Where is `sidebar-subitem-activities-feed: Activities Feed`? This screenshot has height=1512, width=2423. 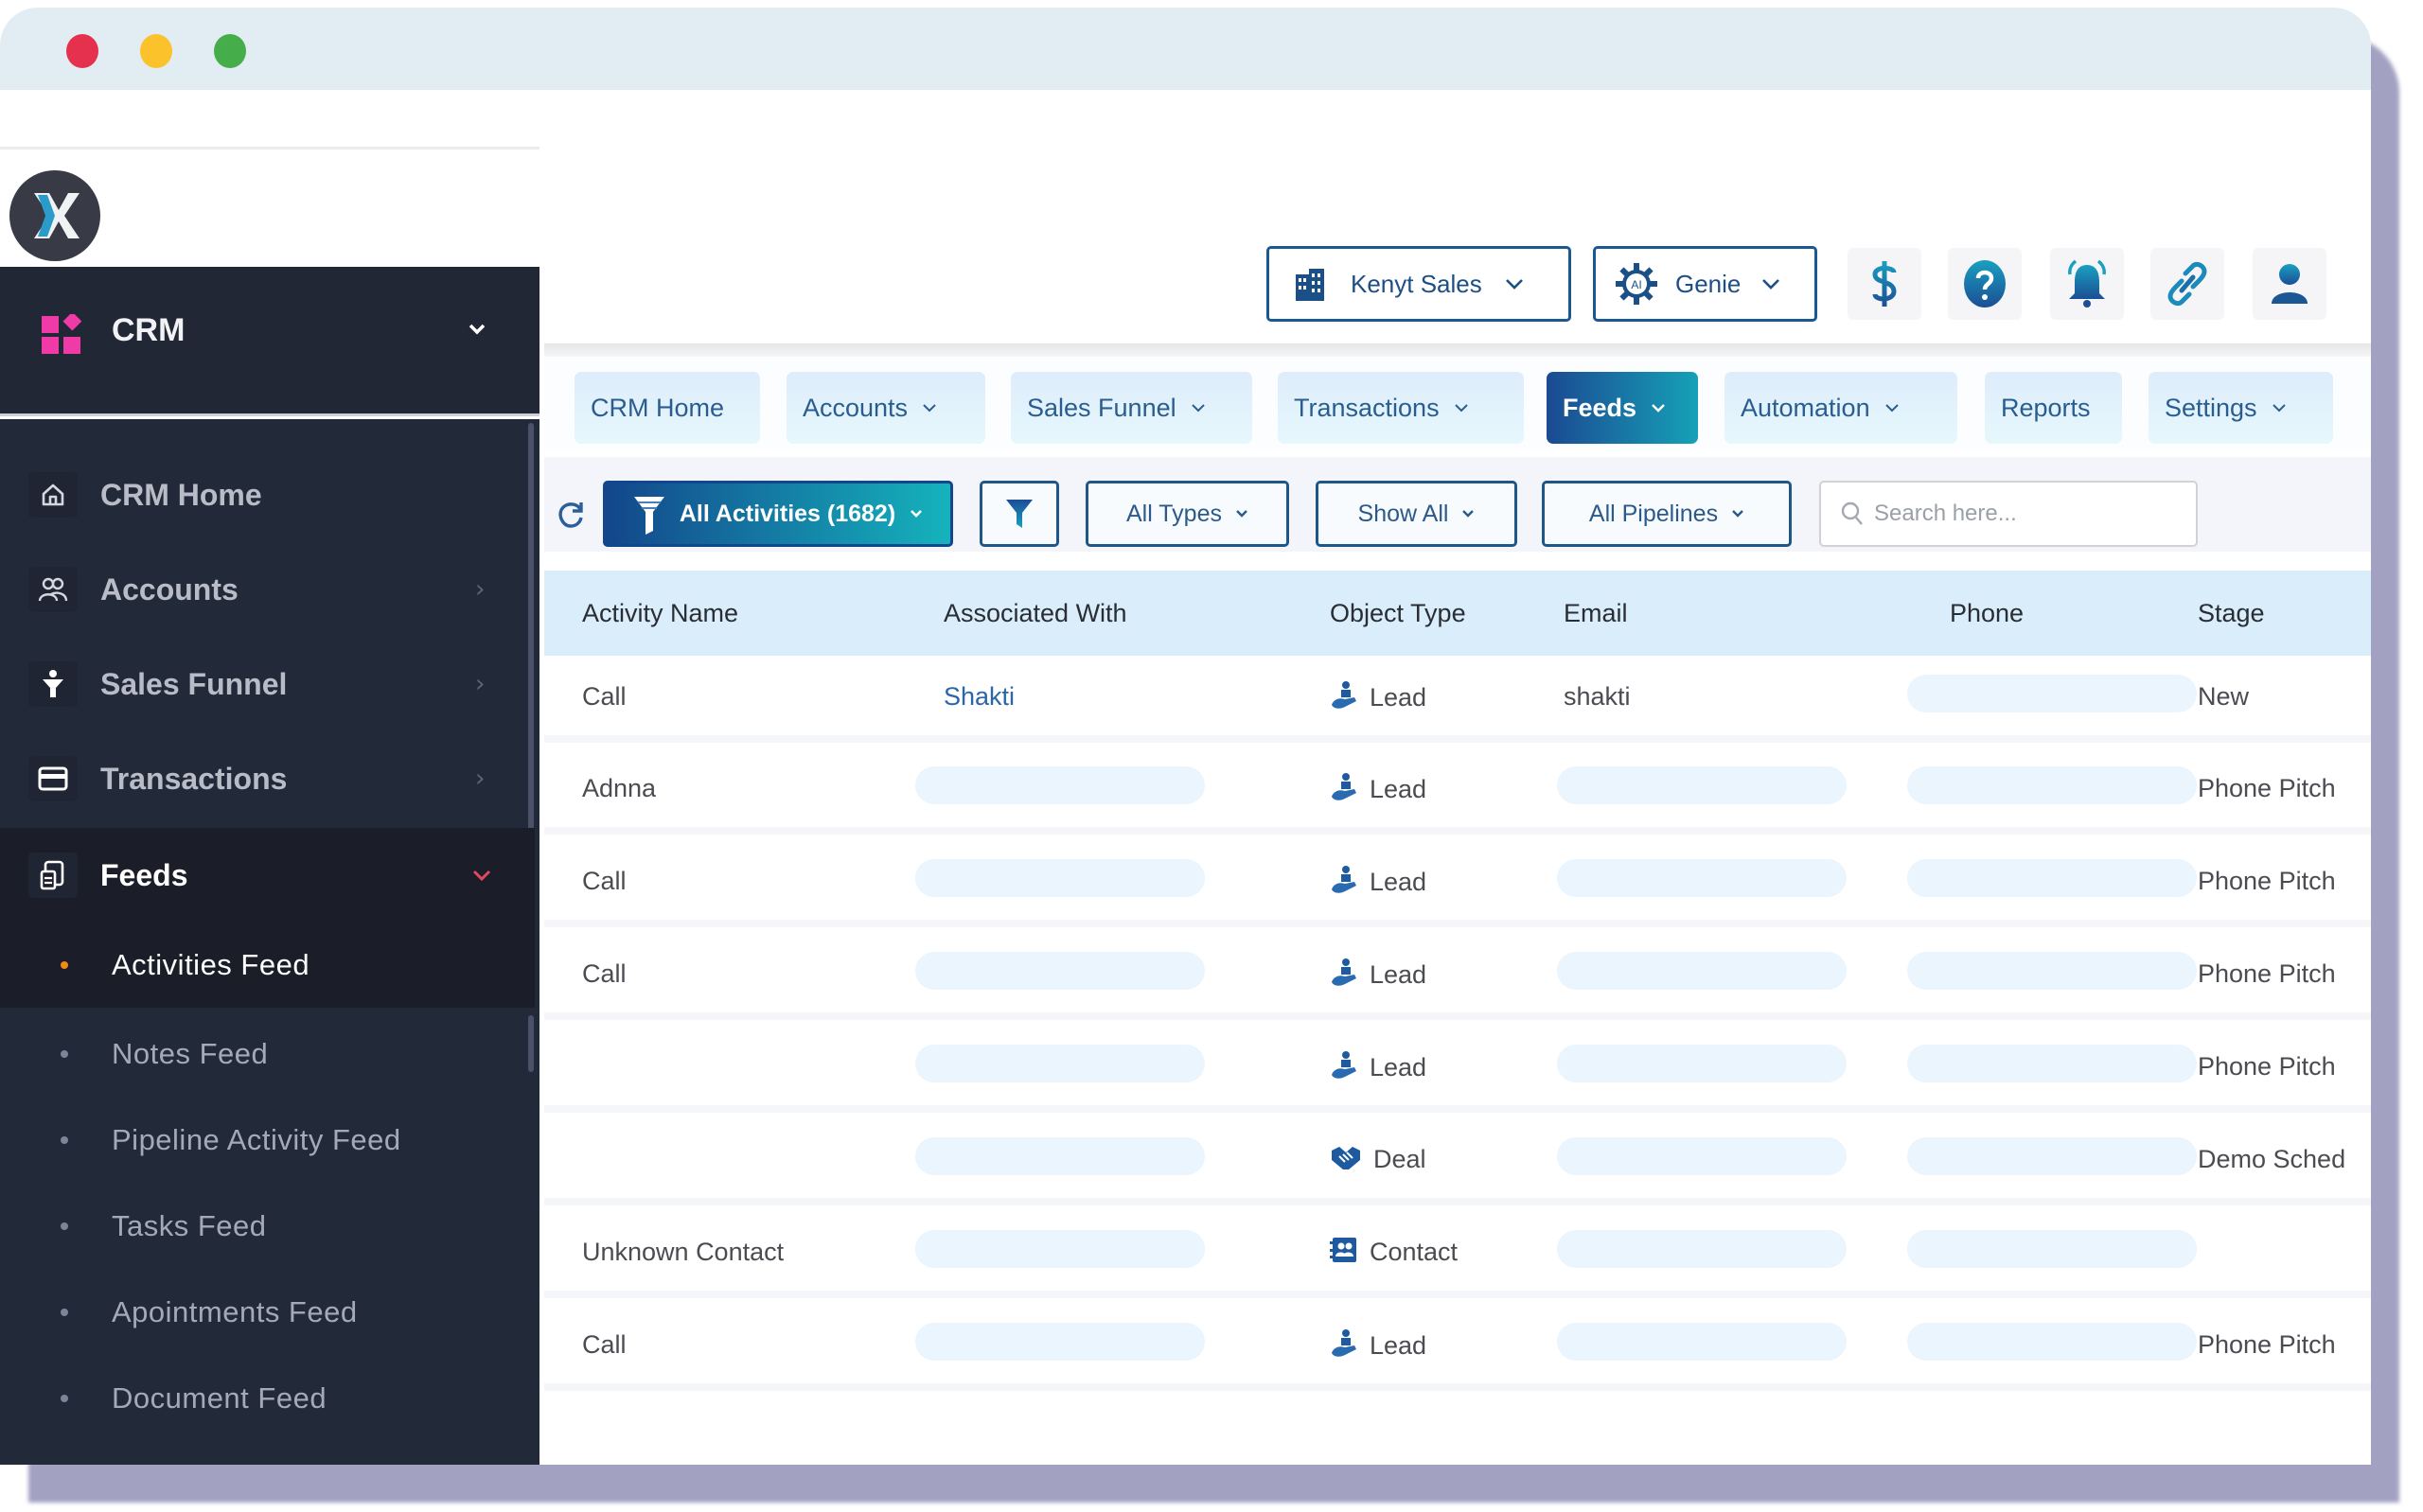
sidebar-subitem-activities-feed: Activities Feed is located at coordinates (267, 965).